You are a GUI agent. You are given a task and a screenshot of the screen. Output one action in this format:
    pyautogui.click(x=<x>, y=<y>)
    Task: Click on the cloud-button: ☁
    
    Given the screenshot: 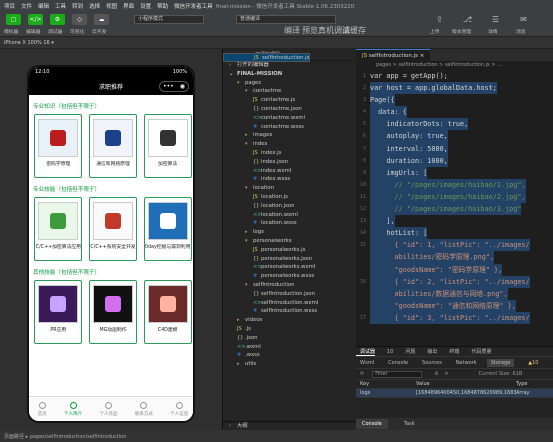 What is the action you would take?
    pyautogui.click(x=101, y=19)
    